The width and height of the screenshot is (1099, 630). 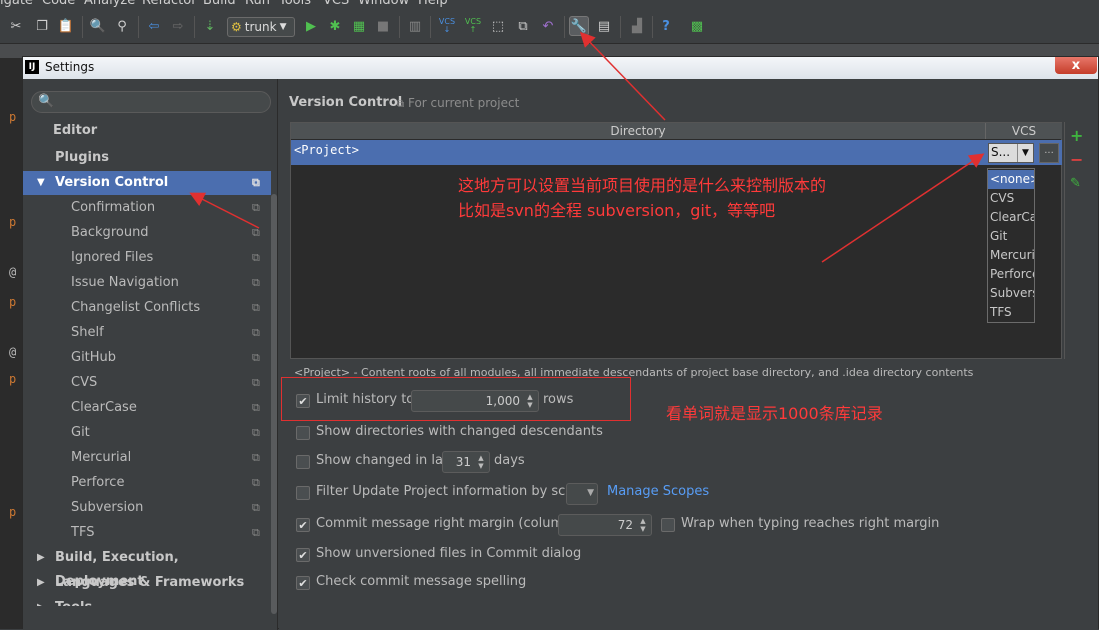 What do you see at coordinates (147, 258) in the screenshot?
I see `tree-item-ignored-files: Ignored Files ⧉` at bounding box center [147, 258].